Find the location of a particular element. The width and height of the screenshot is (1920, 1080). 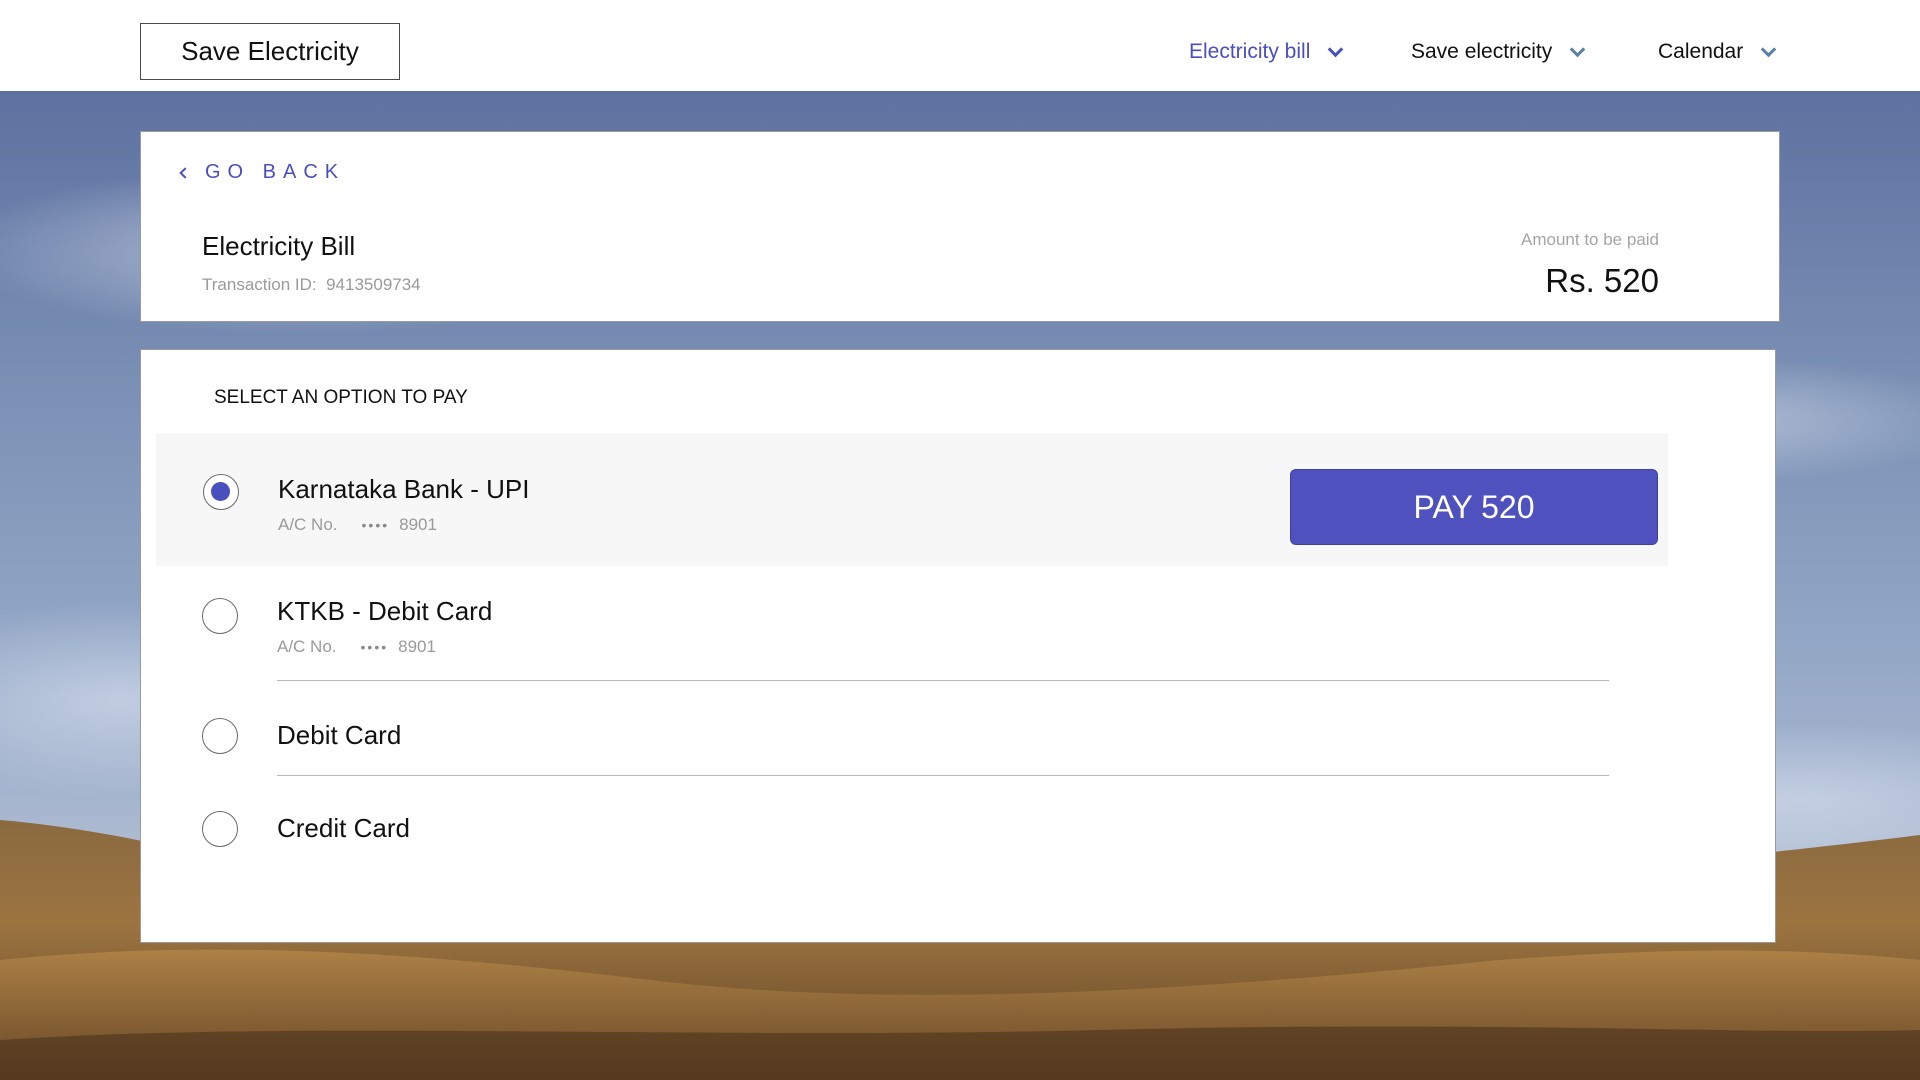

brand-logo-button: Save Electricity is located at coordinates (270, 51).